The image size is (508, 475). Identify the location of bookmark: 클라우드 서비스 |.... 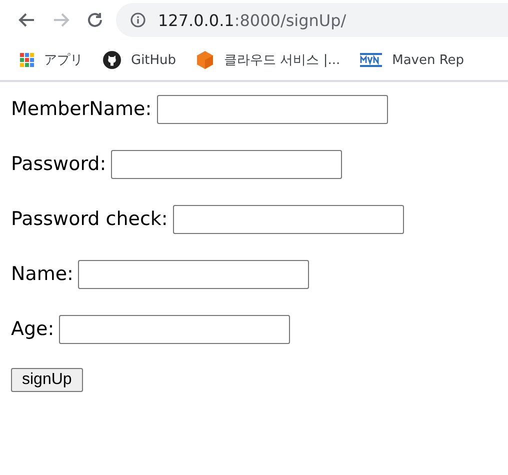
(268, 60).